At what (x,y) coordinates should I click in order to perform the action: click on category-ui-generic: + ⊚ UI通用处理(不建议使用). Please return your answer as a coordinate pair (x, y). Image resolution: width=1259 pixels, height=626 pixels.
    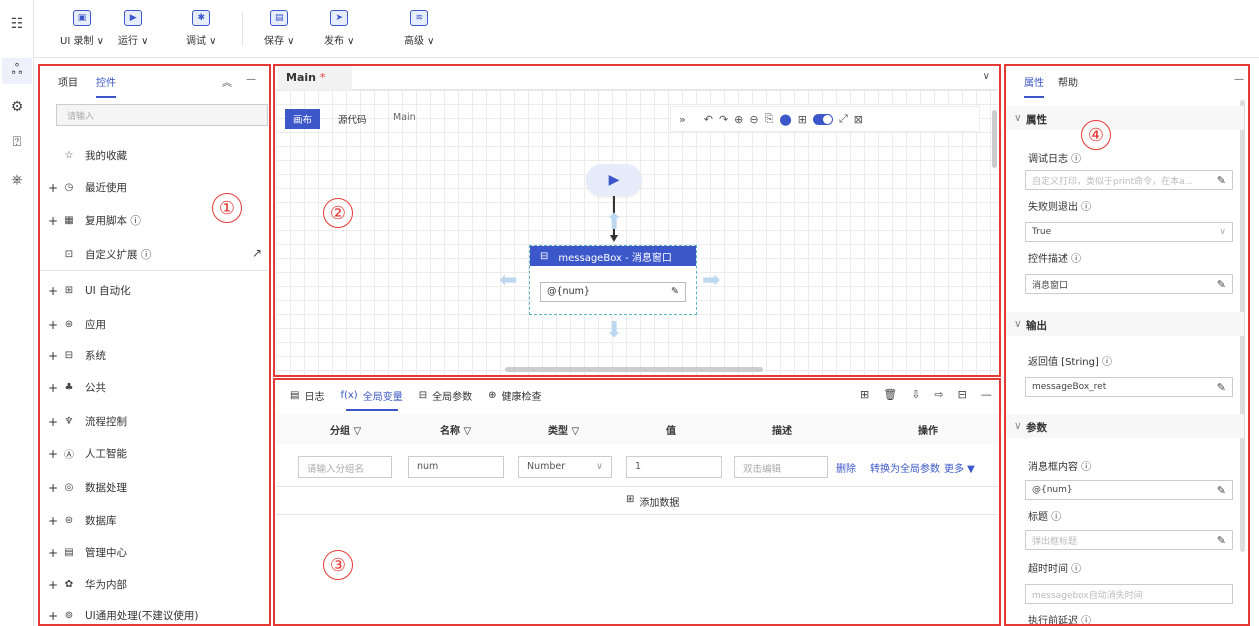
    Looking at the image, I should click on (123, 615).